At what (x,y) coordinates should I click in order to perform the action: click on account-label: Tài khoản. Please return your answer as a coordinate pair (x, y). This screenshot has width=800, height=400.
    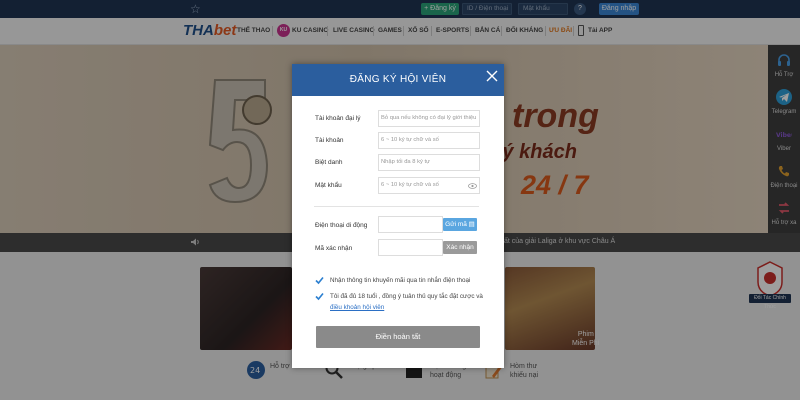
    Looking at the image, I should click on (329, 140).